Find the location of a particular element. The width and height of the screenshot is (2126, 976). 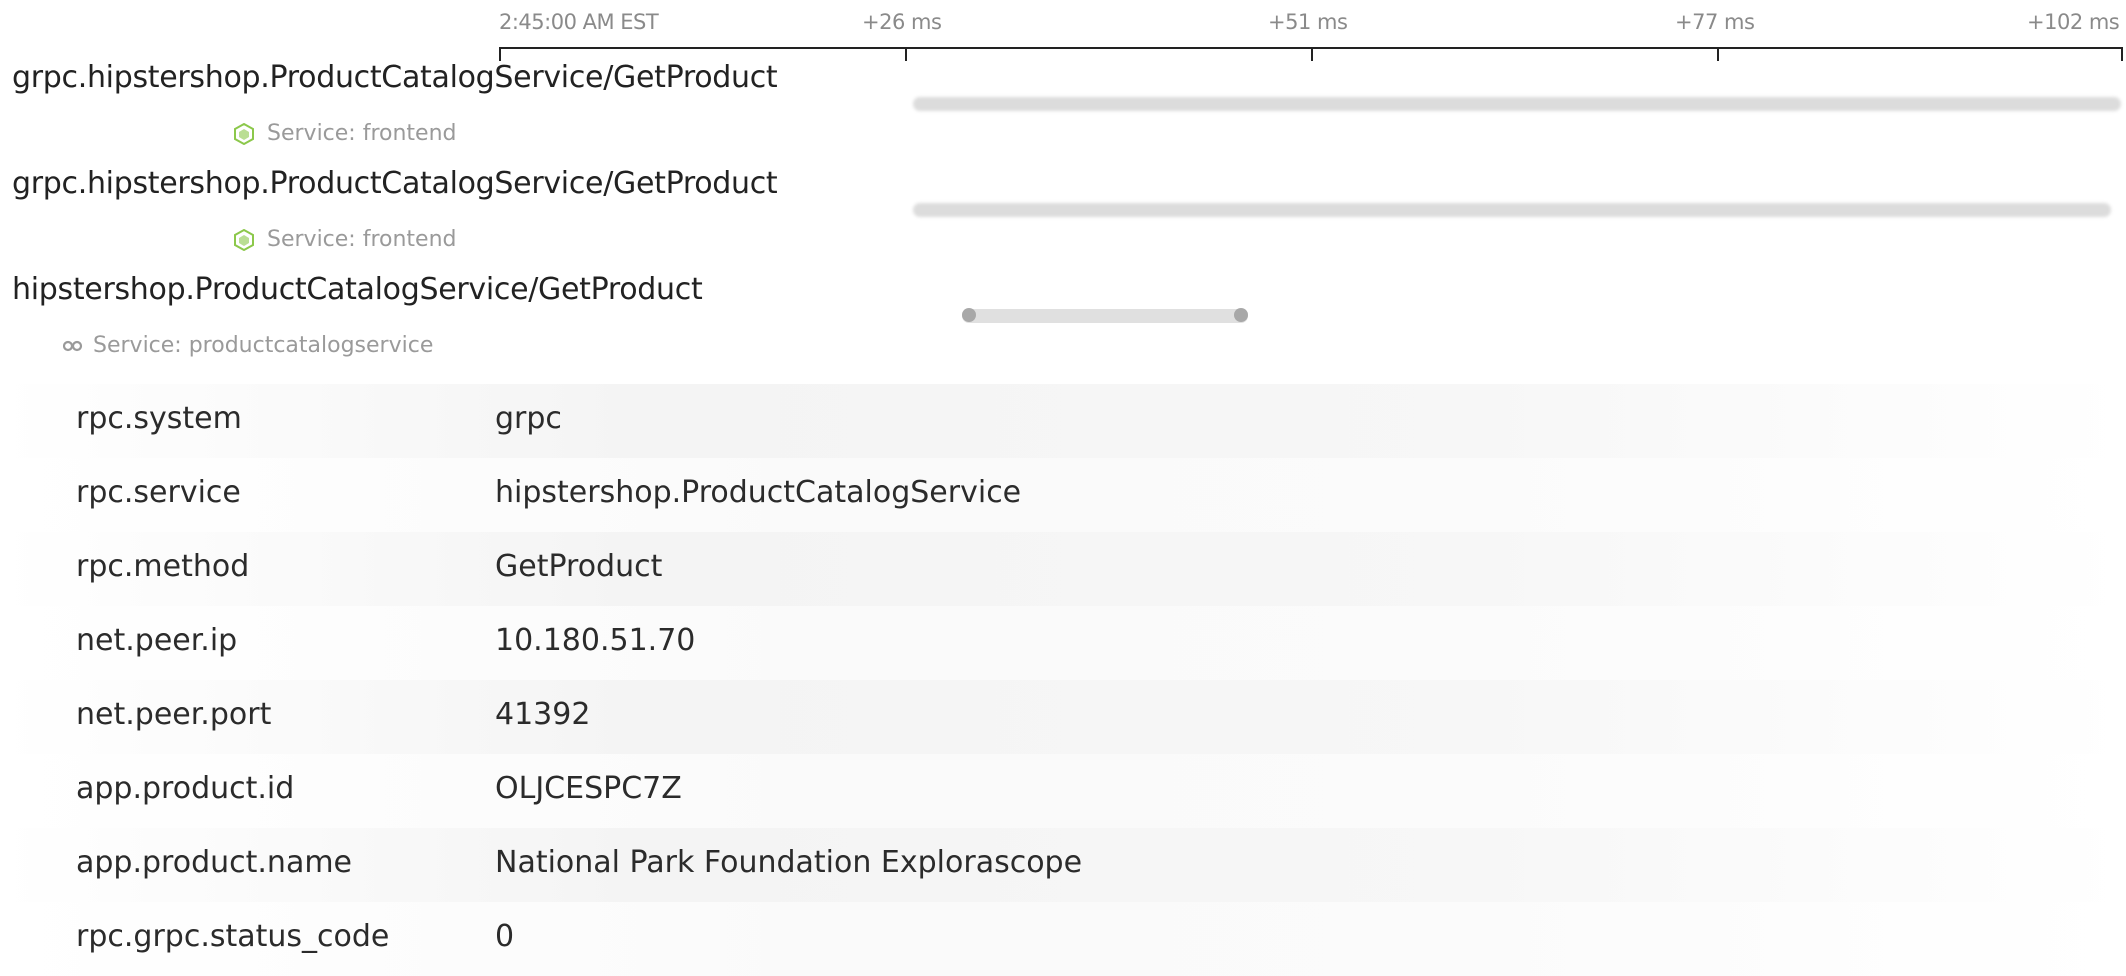

timeline-tick-label: +26 ms is located at coordinates (902, 22).